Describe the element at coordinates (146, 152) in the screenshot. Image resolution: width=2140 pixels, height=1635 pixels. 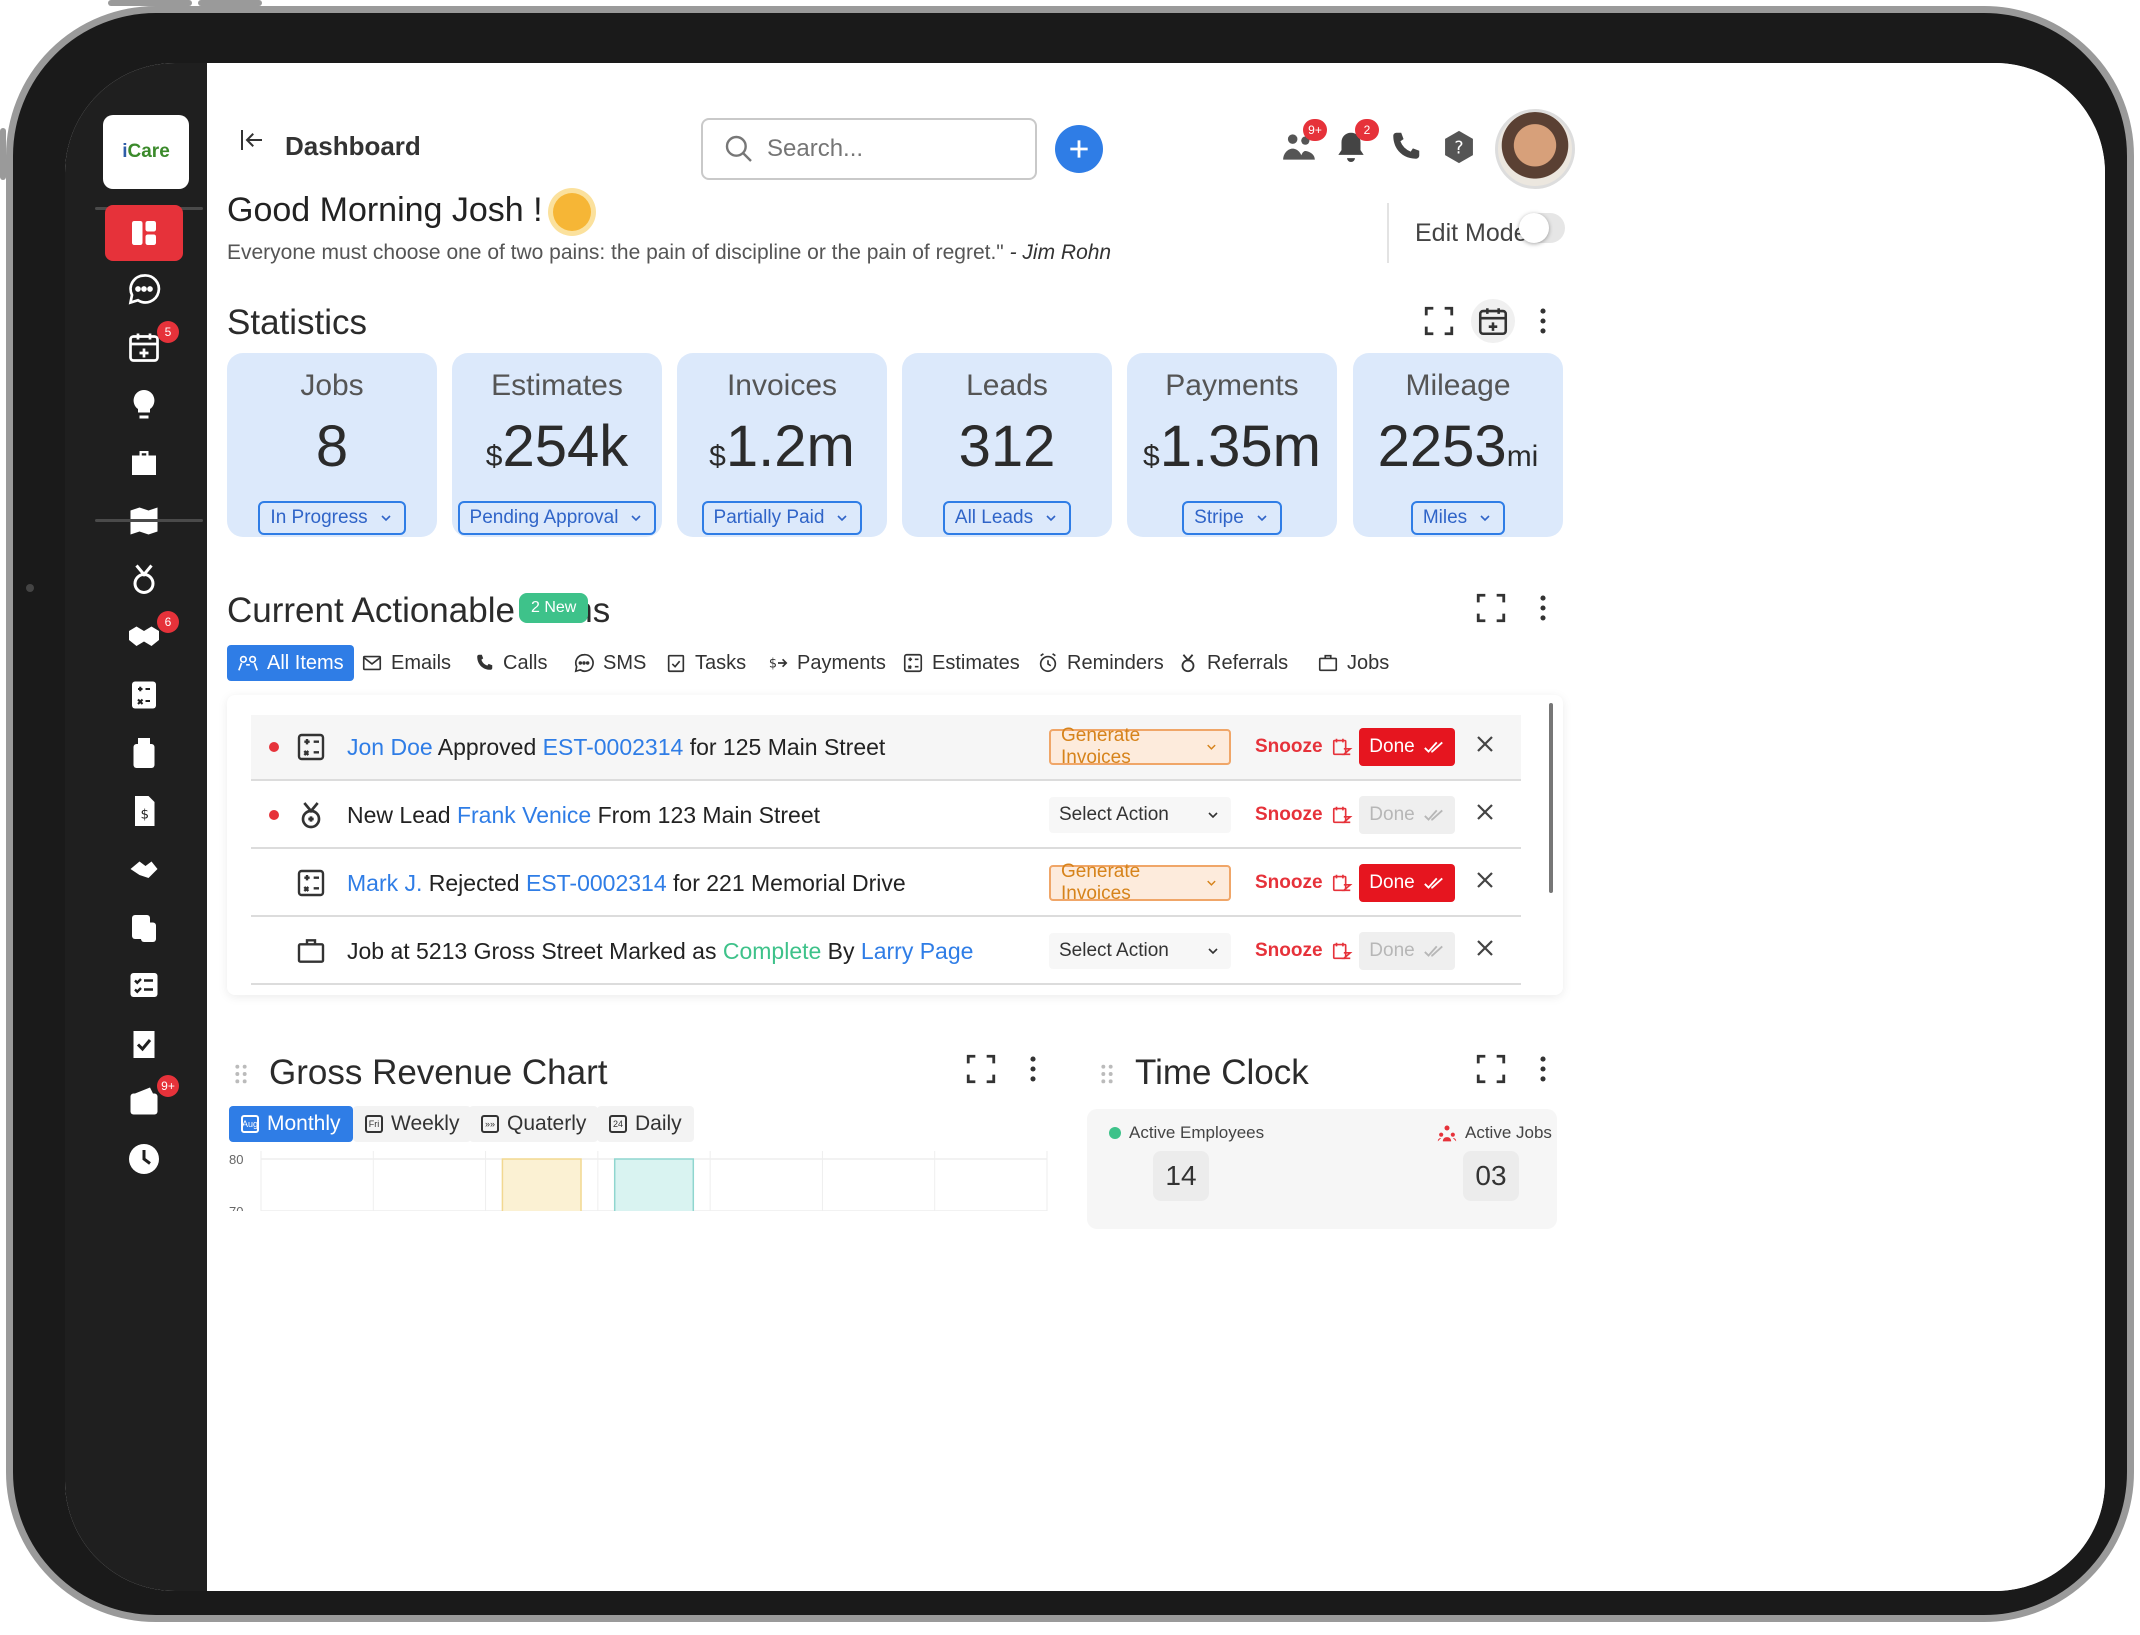
I see `logo: i Care` at that location.